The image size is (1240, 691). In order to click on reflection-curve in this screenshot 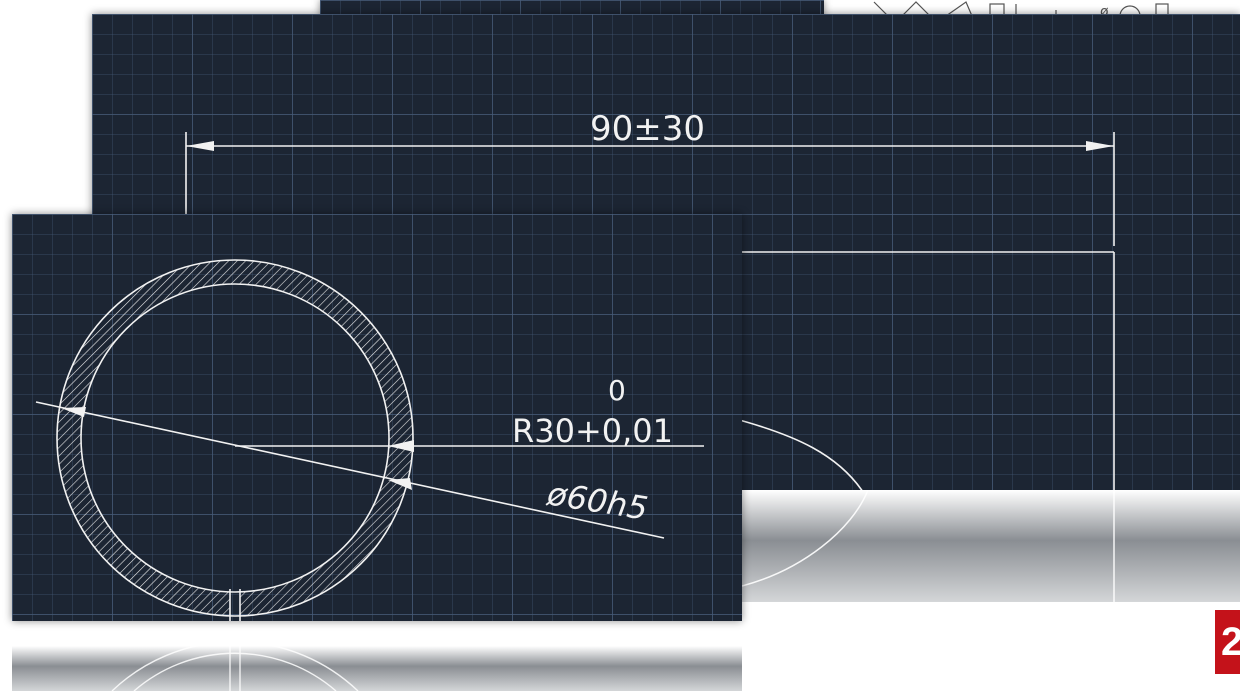, I will do `click(805, 538)`.